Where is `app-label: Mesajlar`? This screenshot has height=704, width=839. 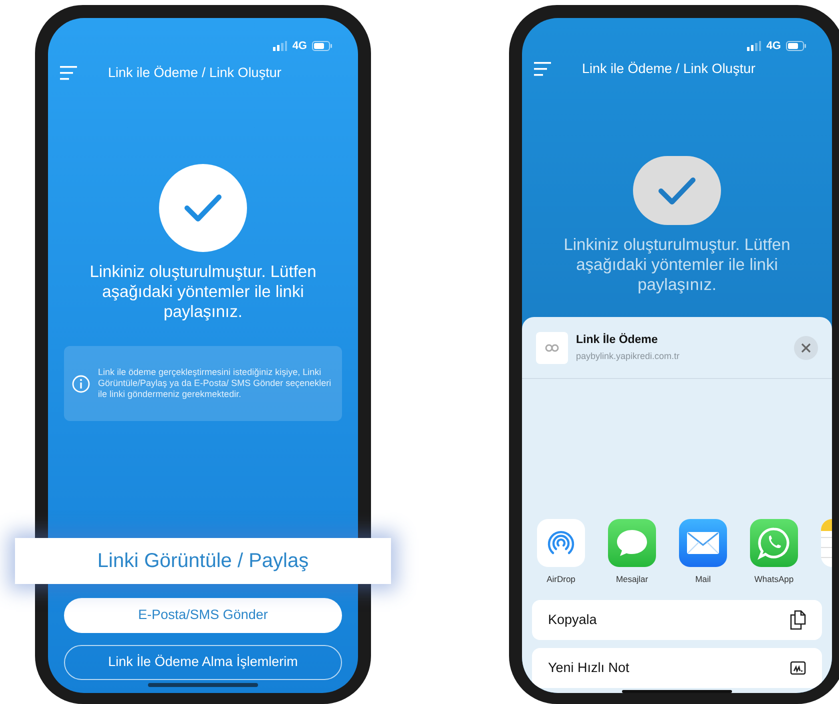
app-label: Mesajlar is located at coordinates (632, 579).